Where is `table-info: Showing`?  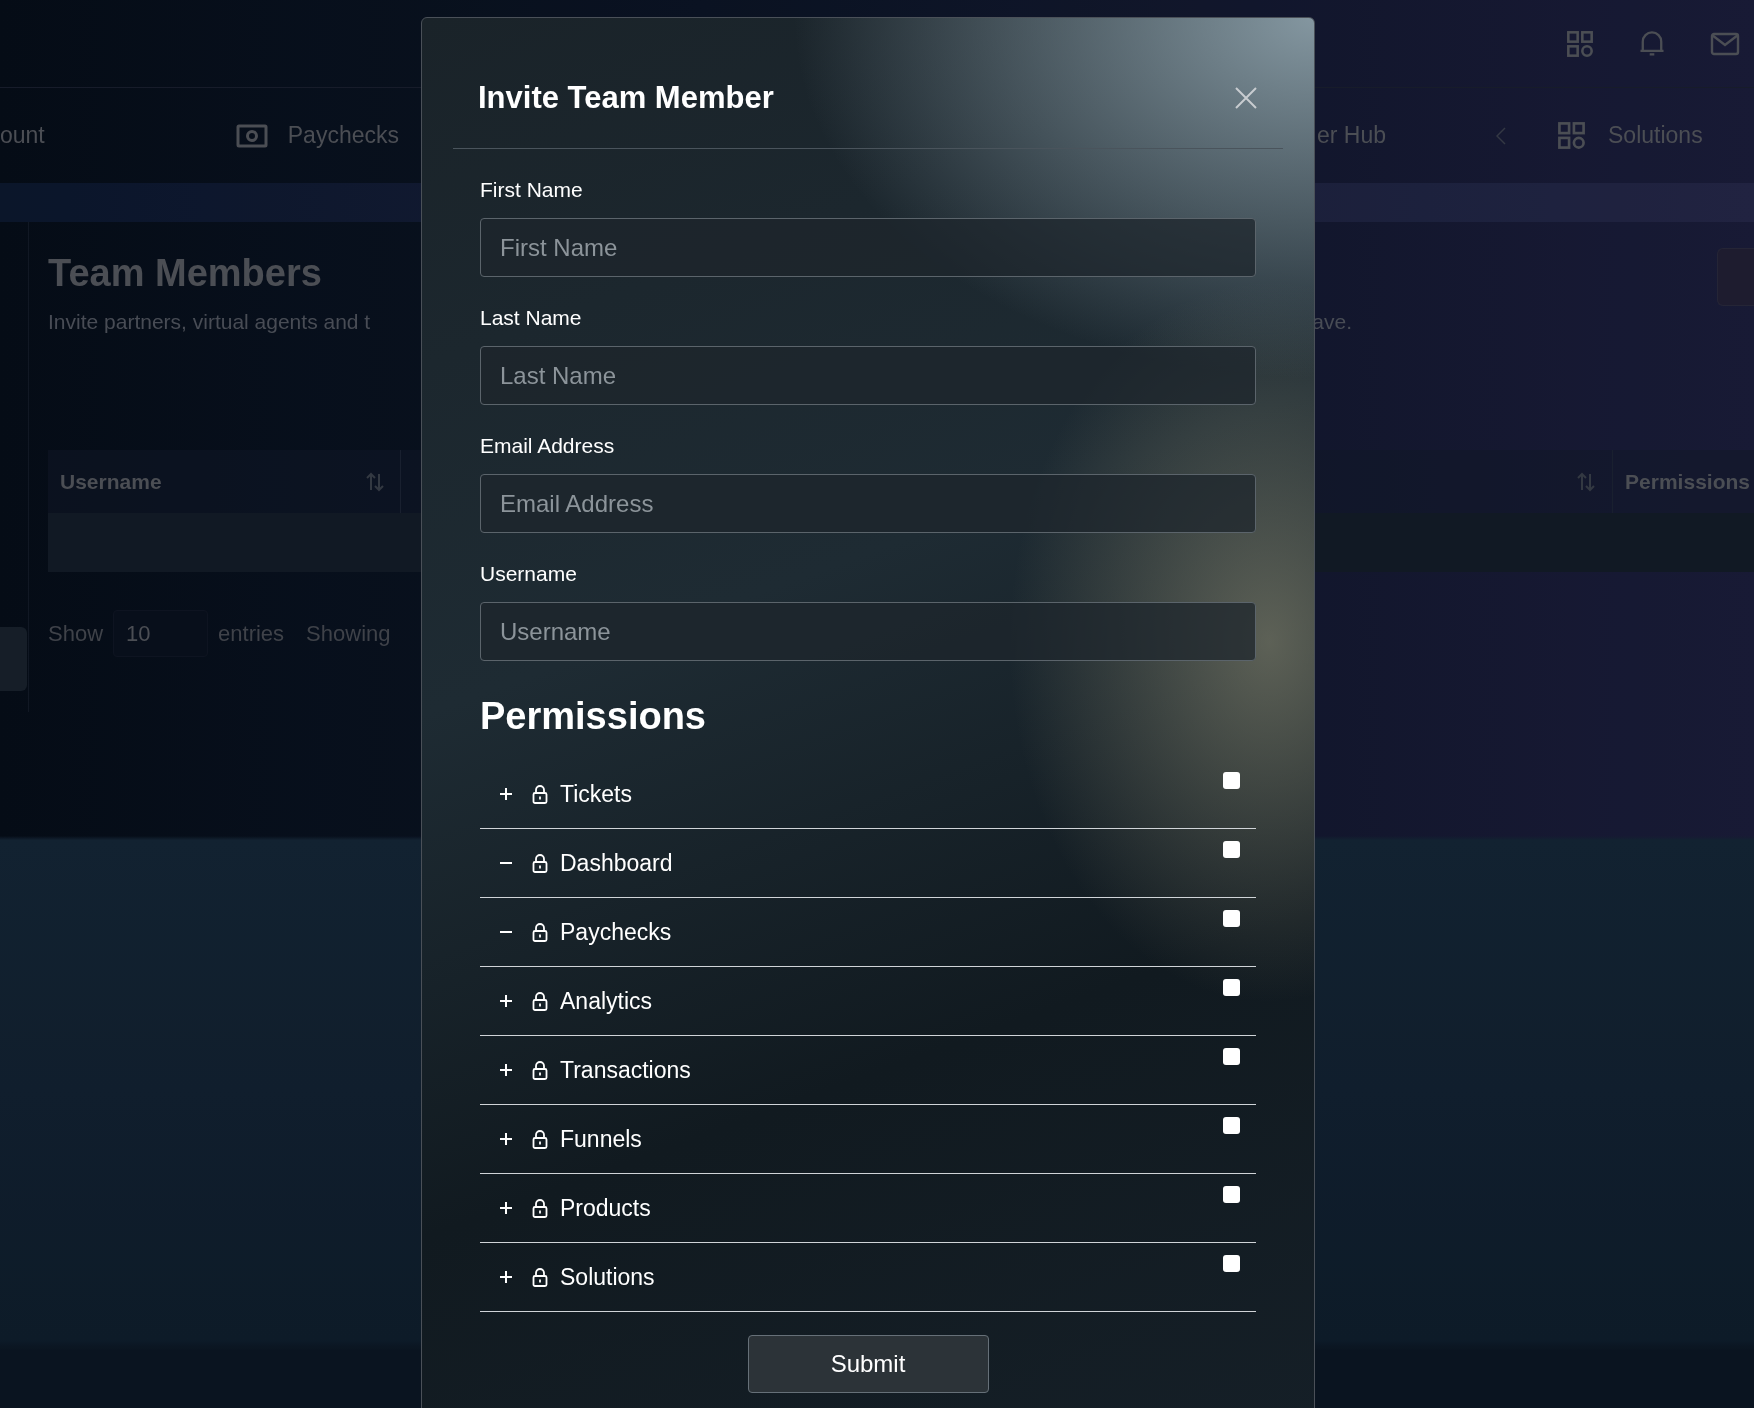
table-info: Showing is located at coordinates (348, 633).